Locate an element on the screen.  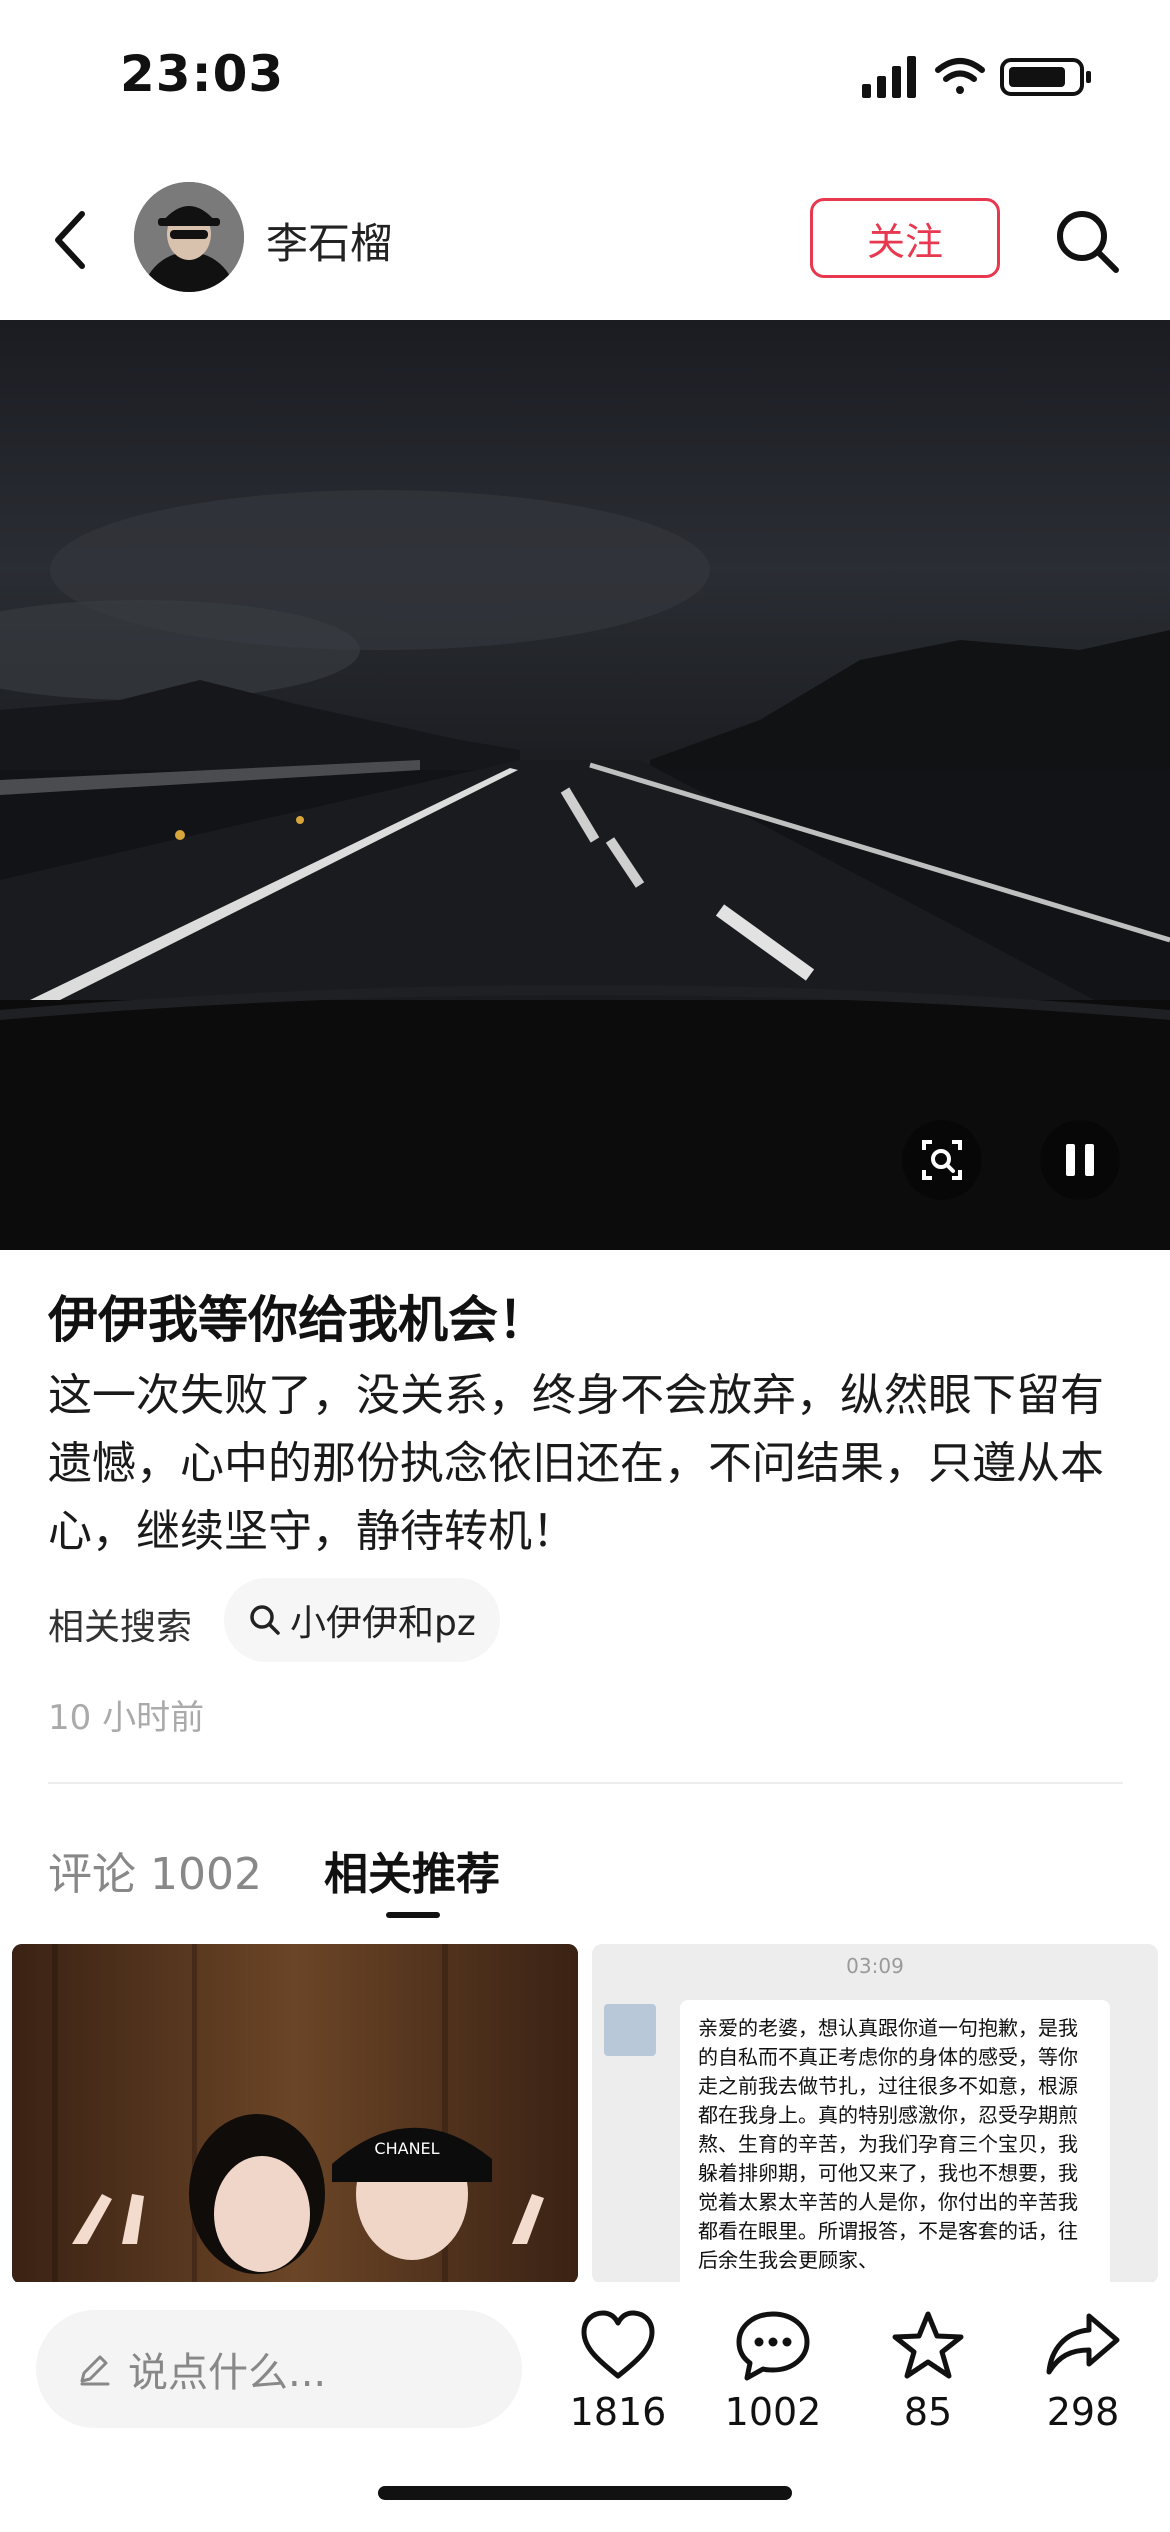
status-time: 23:03 is located at coordinates (202, 74).